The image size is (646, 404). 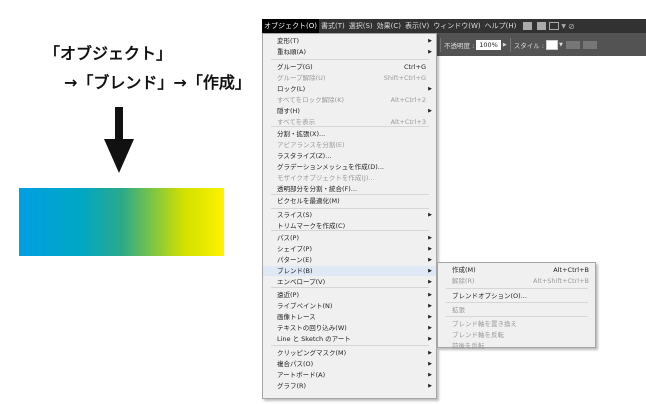 I want to click on menu-type: 書式(T), so click(x=333, y=26).